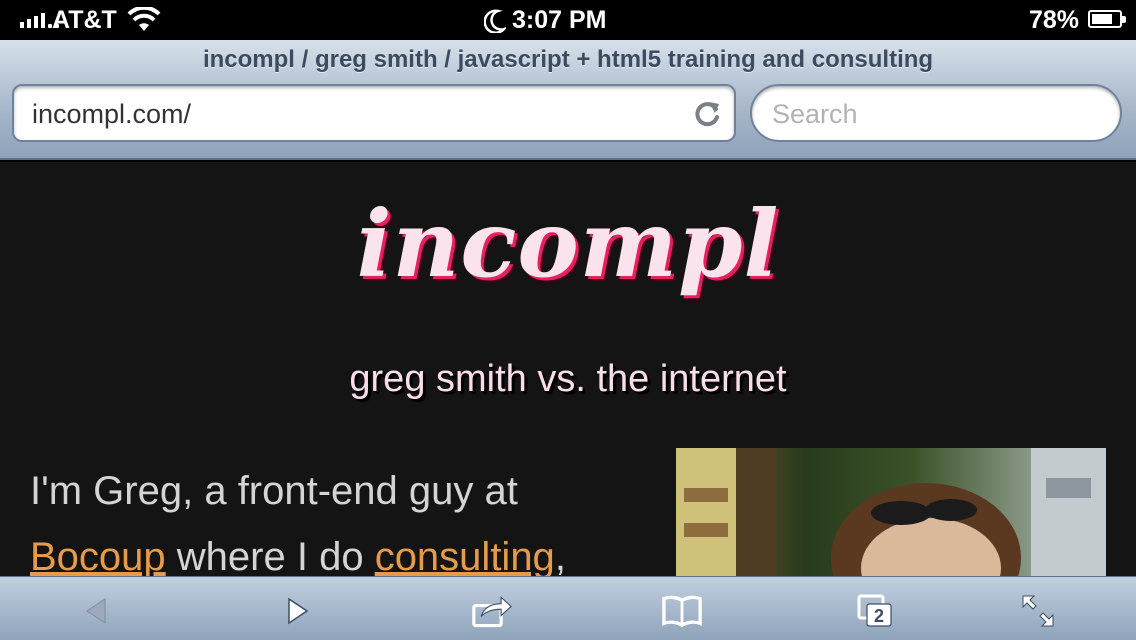  I want to click on tab-count: 2, so click(879, 616).